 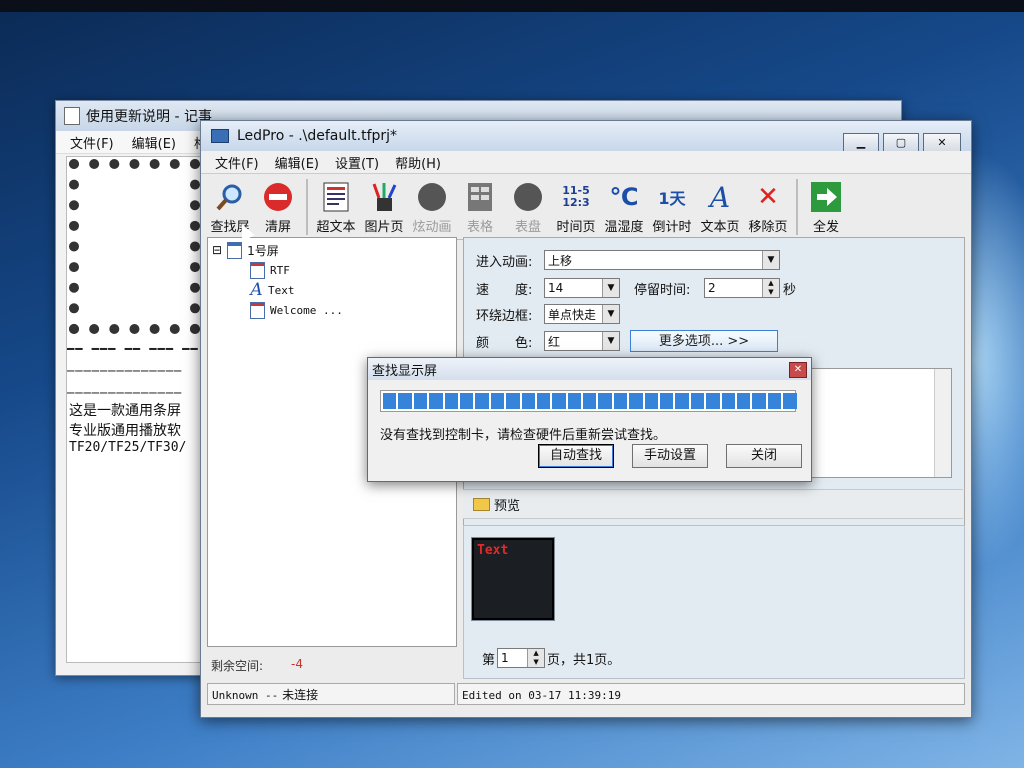 What do you see at coordinates (504, 343) in the screenshot?
I see `color-label: 颜 色:` at bounding box center [504, 343].